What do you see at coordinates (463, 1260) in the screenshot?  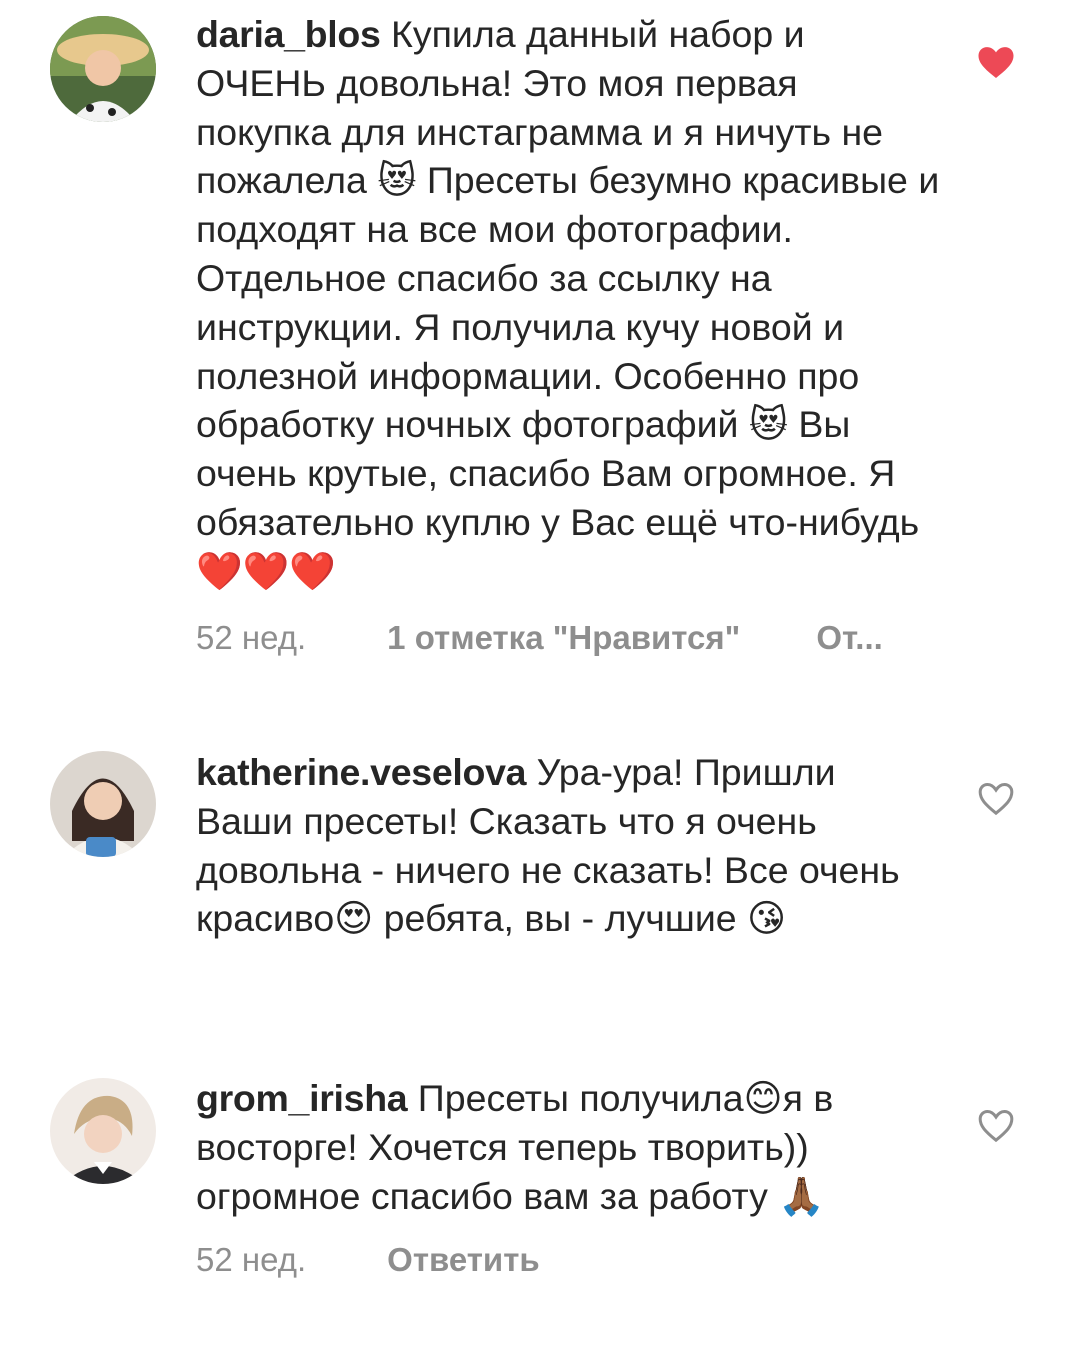 I see `reply-button: Ответить` at bounding box center [463, 1260].